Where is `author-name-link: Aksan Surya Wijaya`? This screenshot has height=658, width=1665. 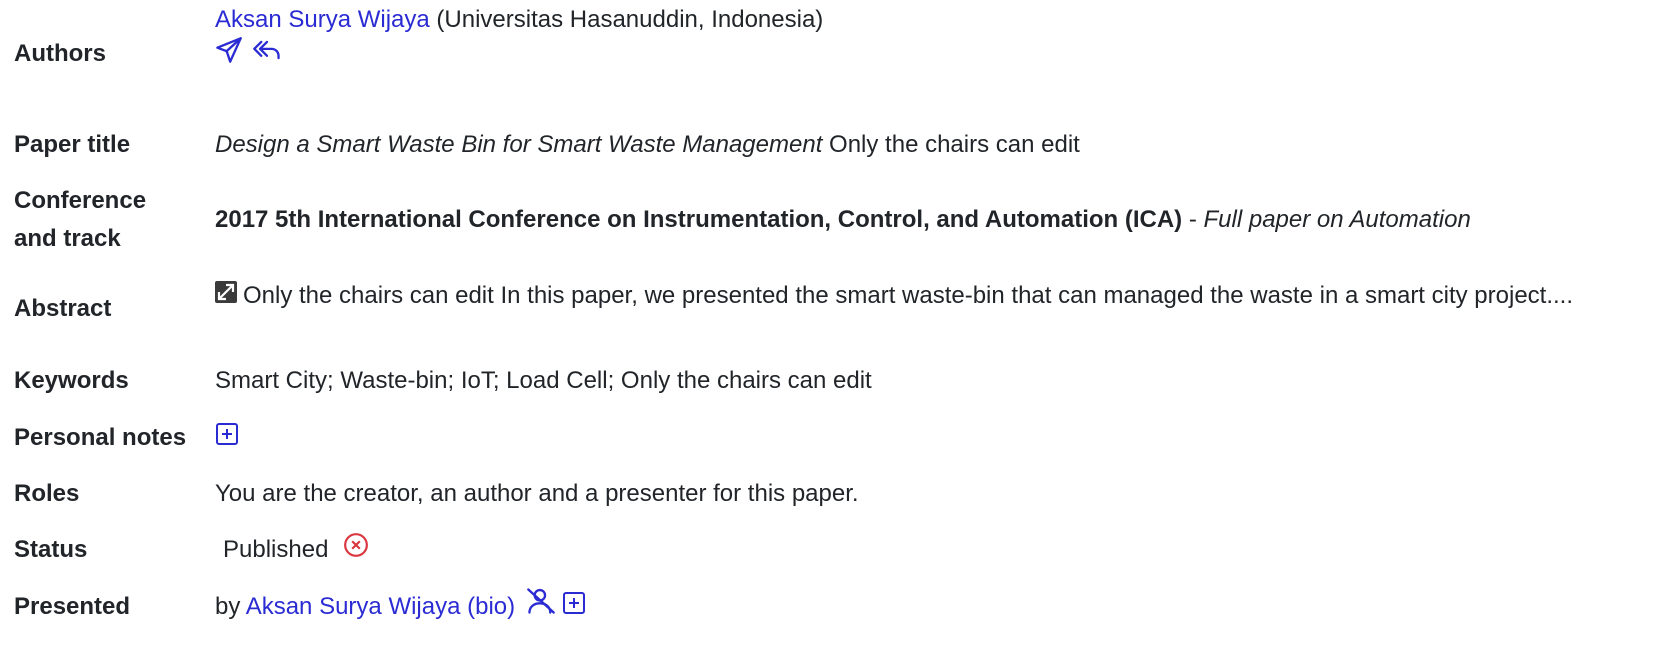
author-name-link: Aksan Surya Wijaya is located at coordinates (322, 19).